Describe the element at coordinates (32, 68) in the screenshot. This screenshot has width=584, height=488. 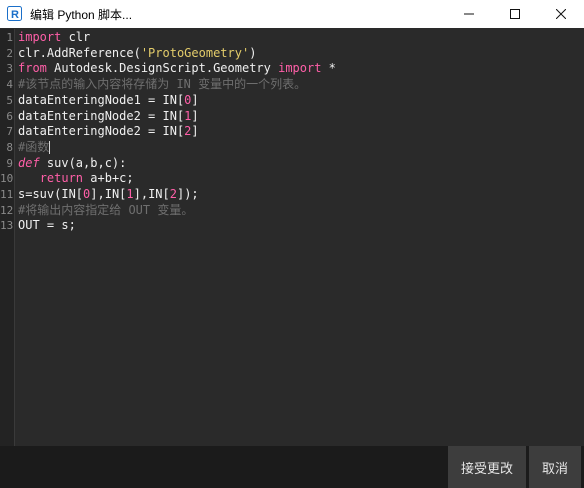
I see `code-token: from` at that location.